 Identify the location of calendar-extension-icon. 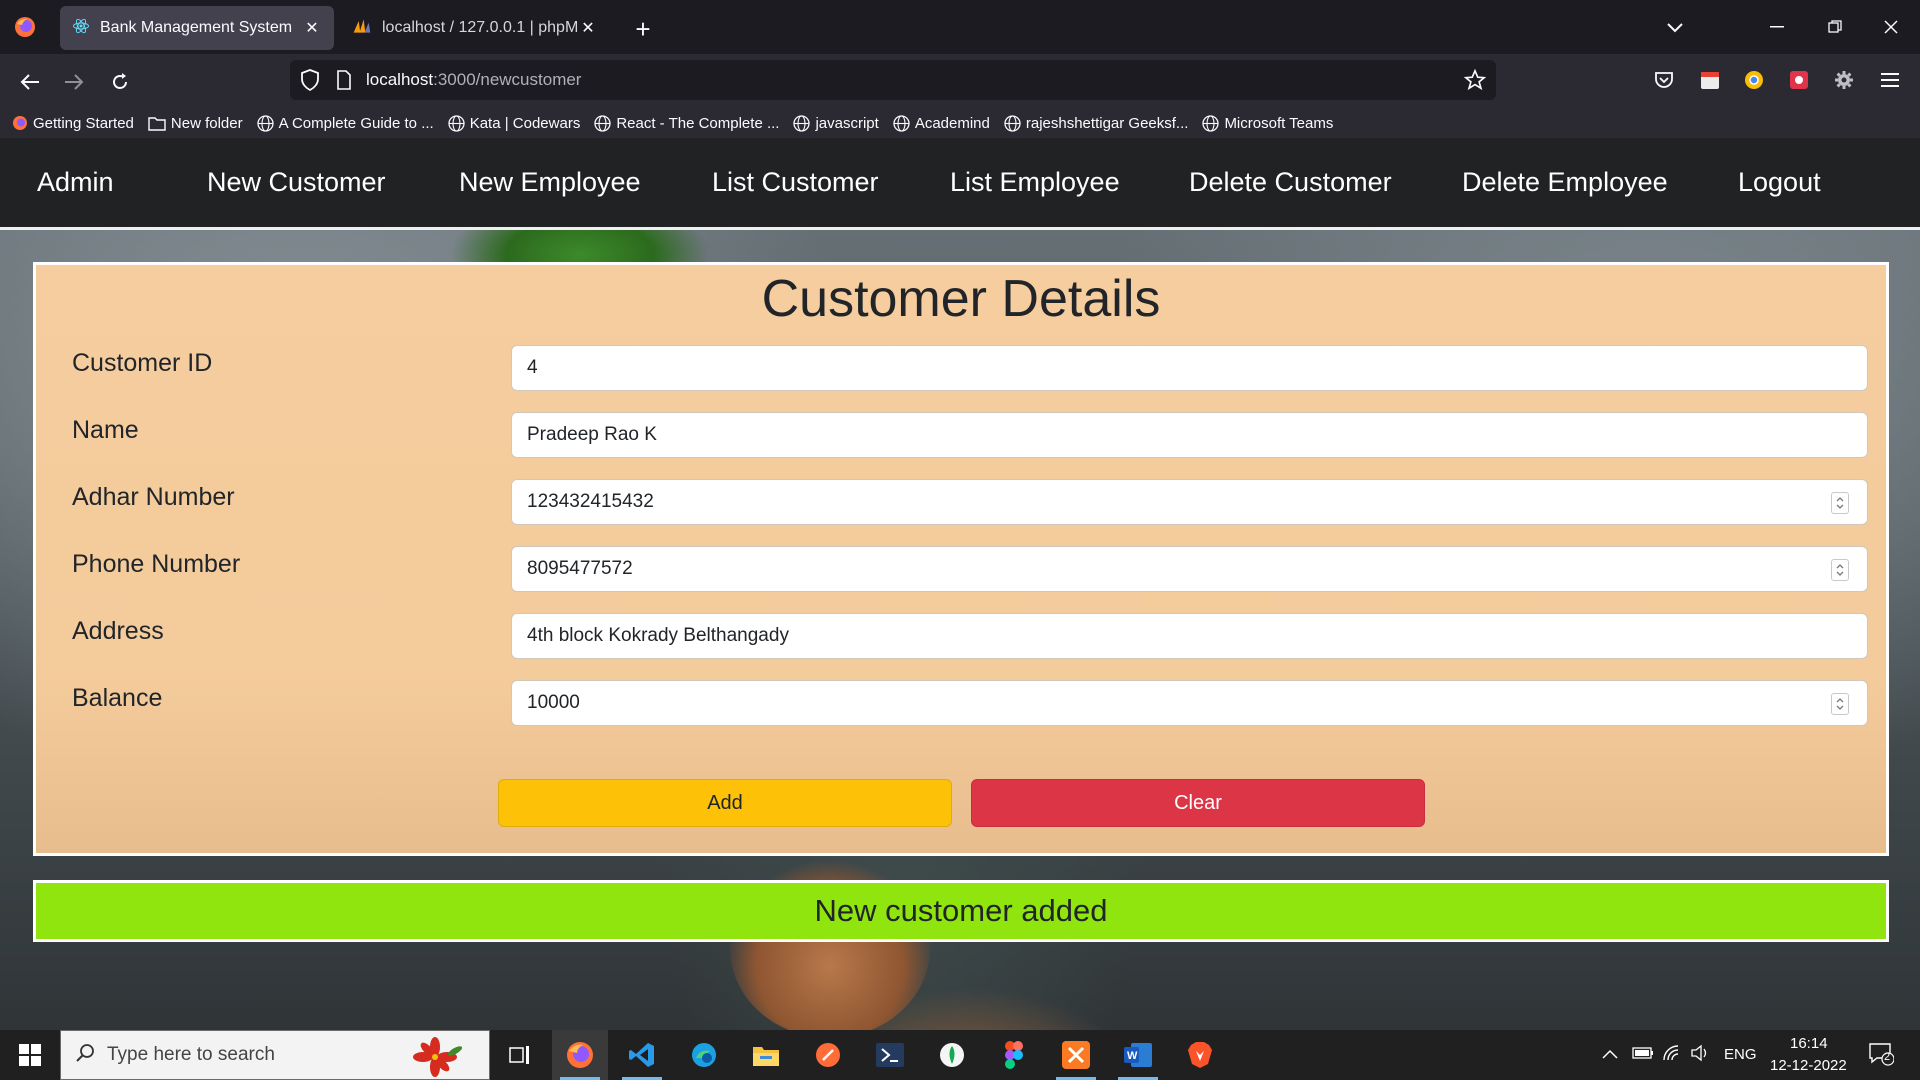
(1710, 80).